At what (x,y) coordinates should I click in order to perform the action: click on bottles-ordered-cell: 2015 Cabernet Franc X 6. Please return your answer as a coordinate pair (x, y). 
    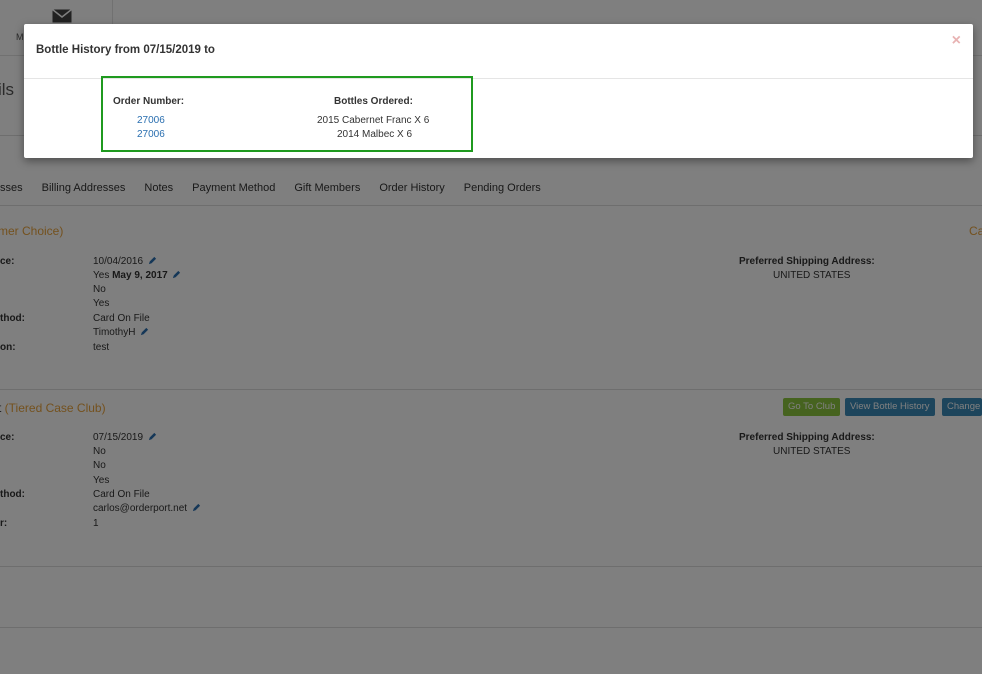
    Looking at the image, I should click on (373, 120).